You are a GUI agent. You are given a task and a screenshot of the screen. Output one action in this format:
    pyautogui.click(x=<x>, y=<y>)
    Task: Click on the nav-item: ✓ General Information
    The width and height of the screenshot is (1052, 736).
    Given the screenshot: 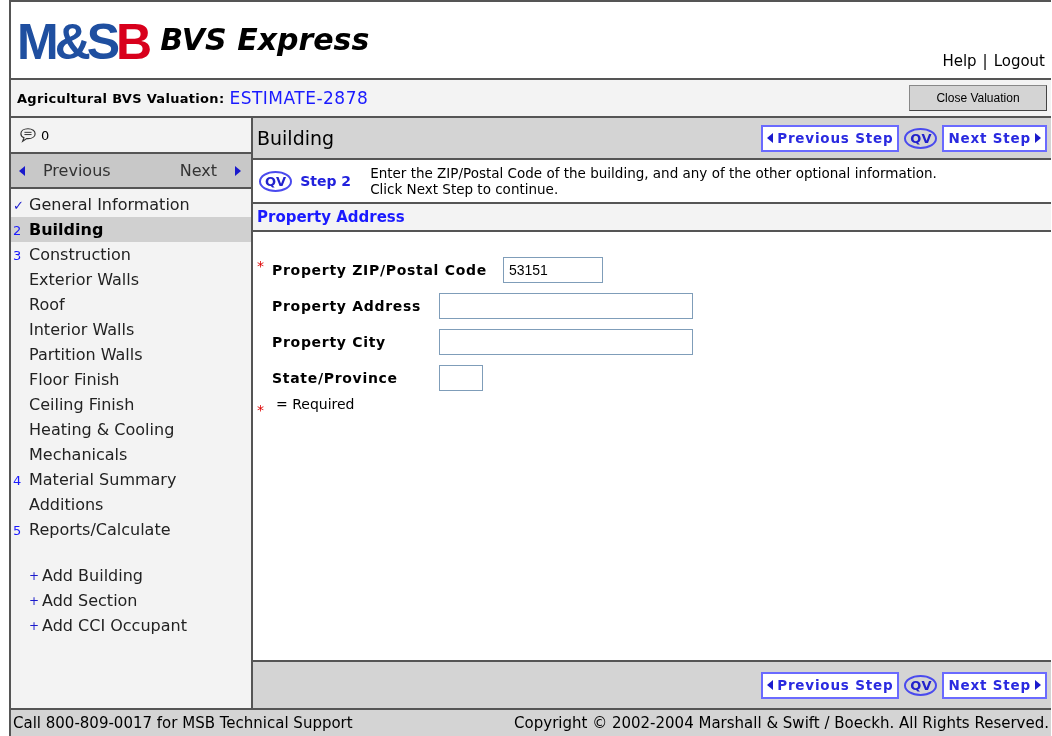 What is the action you would take?
    pyautogui.click(x=131, y=204)
    